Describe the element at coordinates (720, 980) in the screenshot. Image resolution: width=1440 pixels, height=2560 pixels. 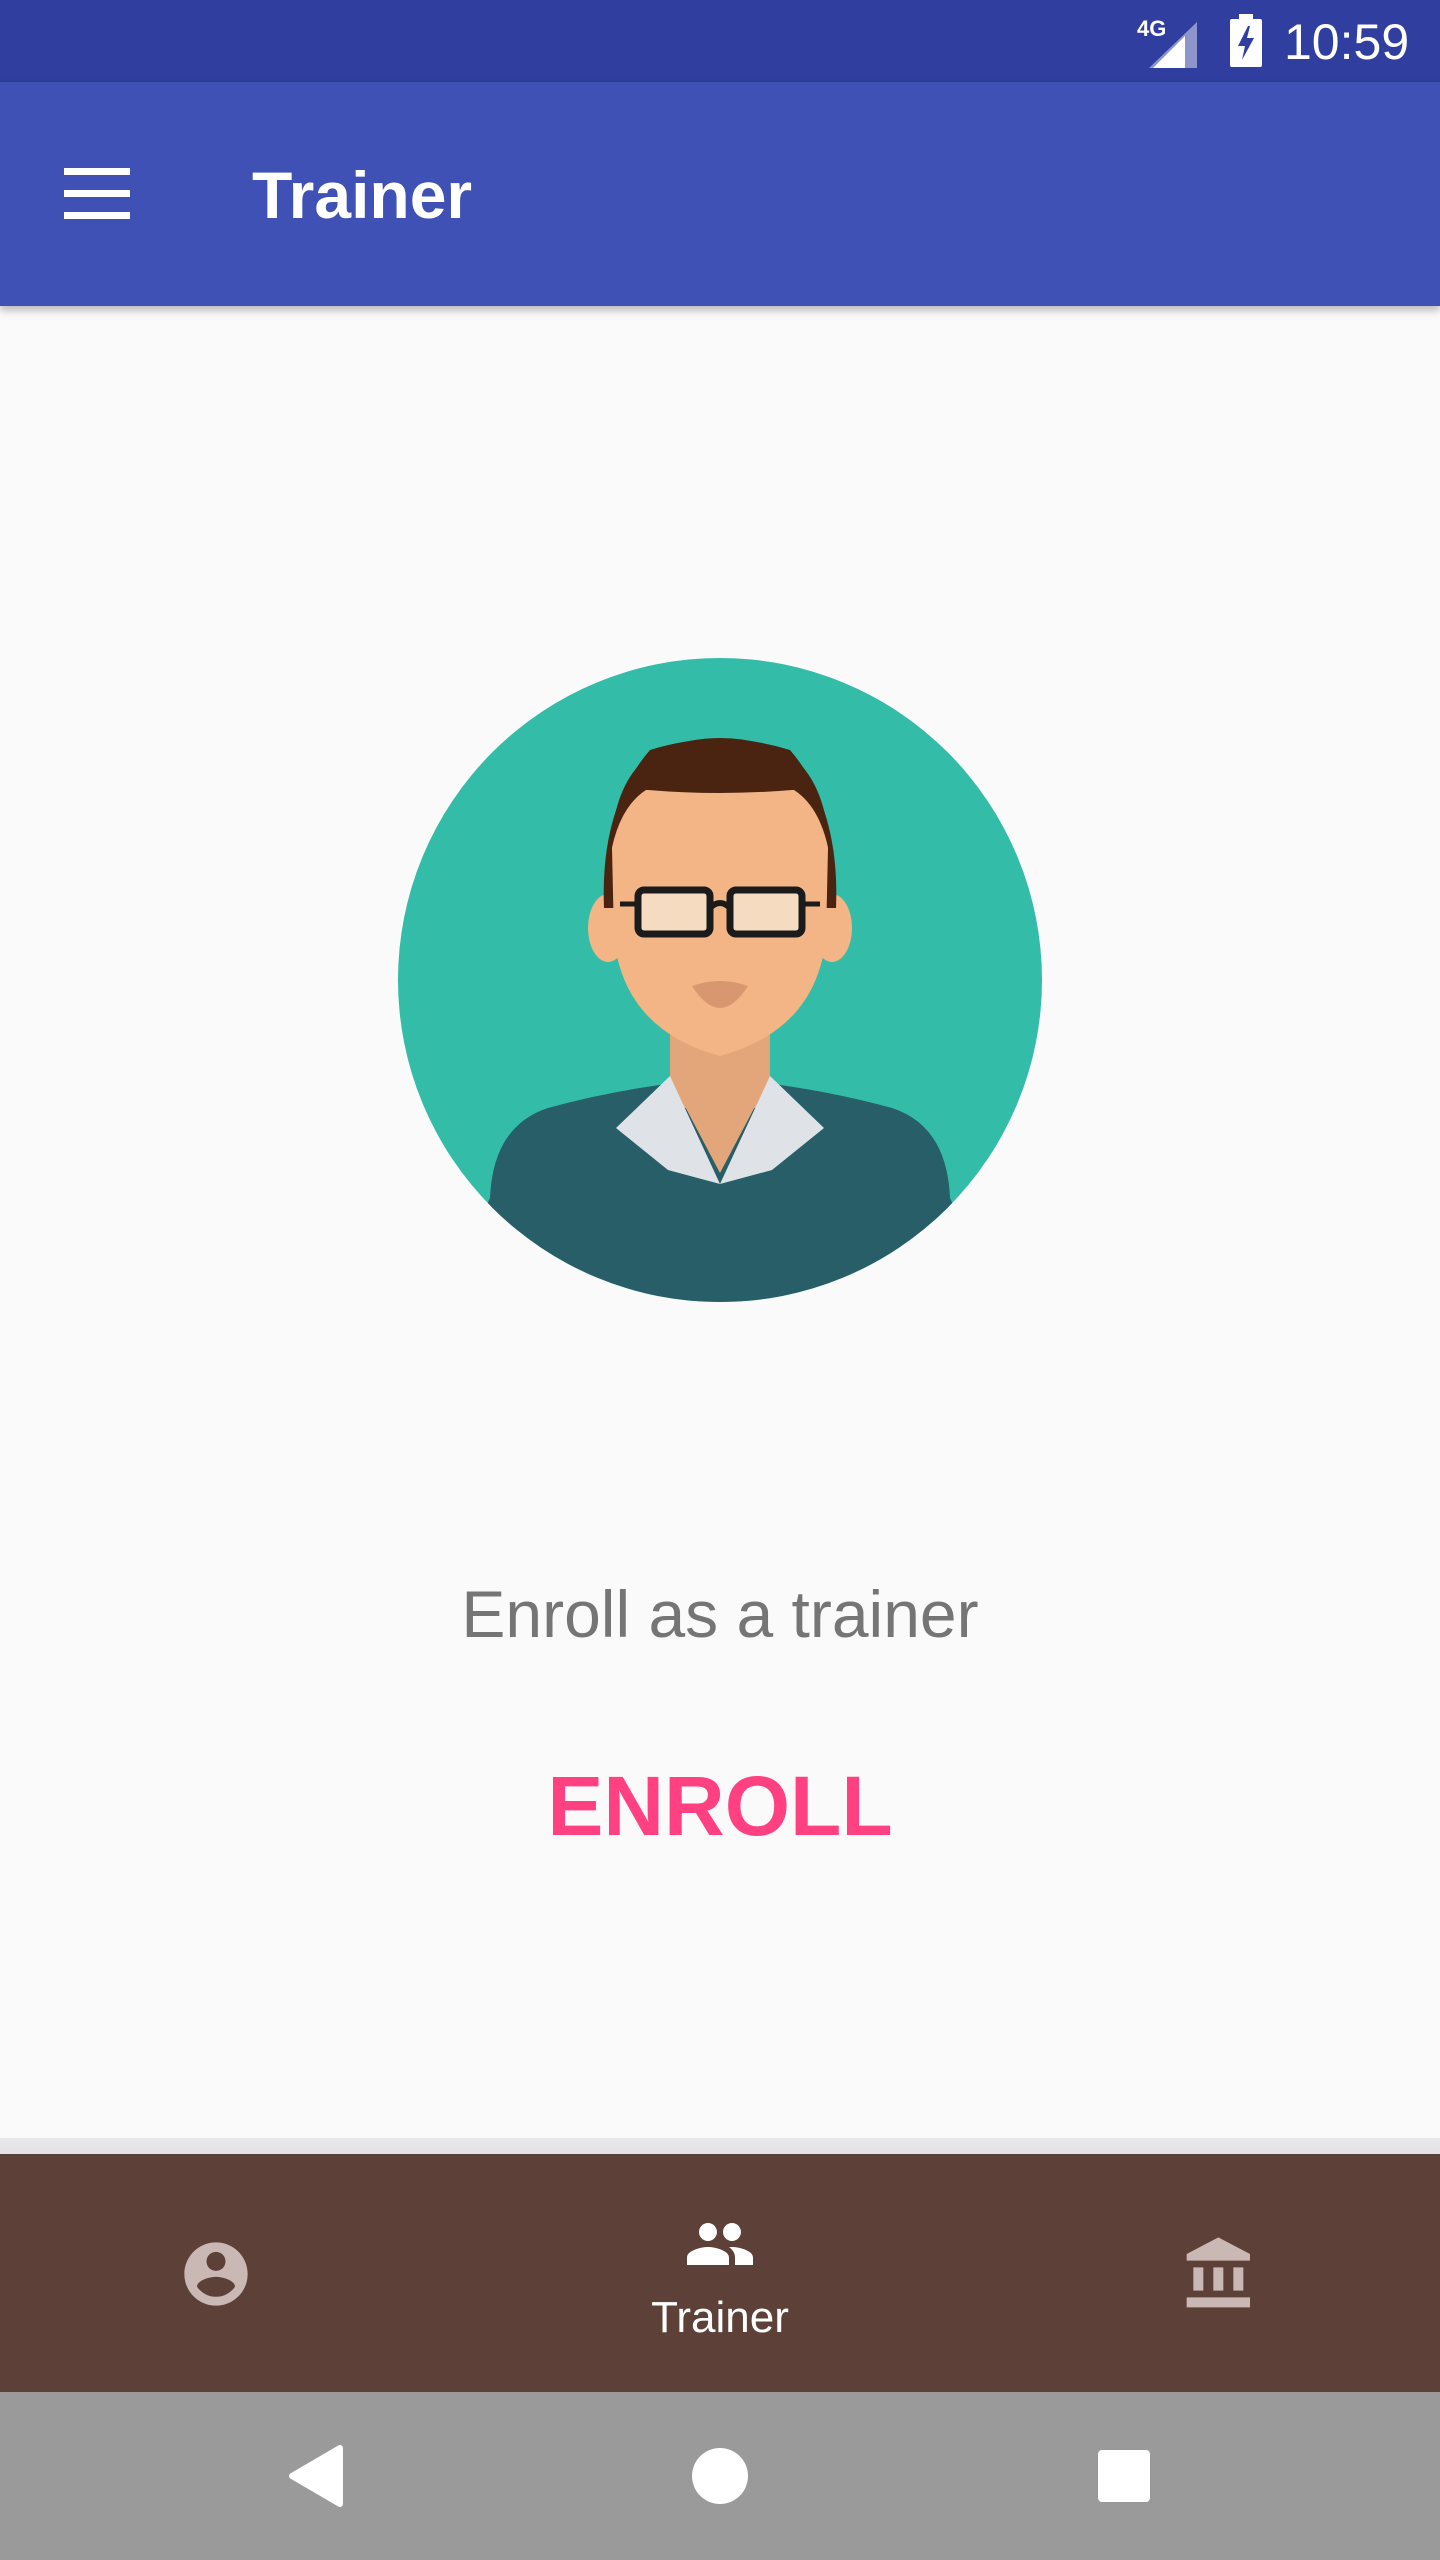
I see `trainer-avatar-illustration` at that location.